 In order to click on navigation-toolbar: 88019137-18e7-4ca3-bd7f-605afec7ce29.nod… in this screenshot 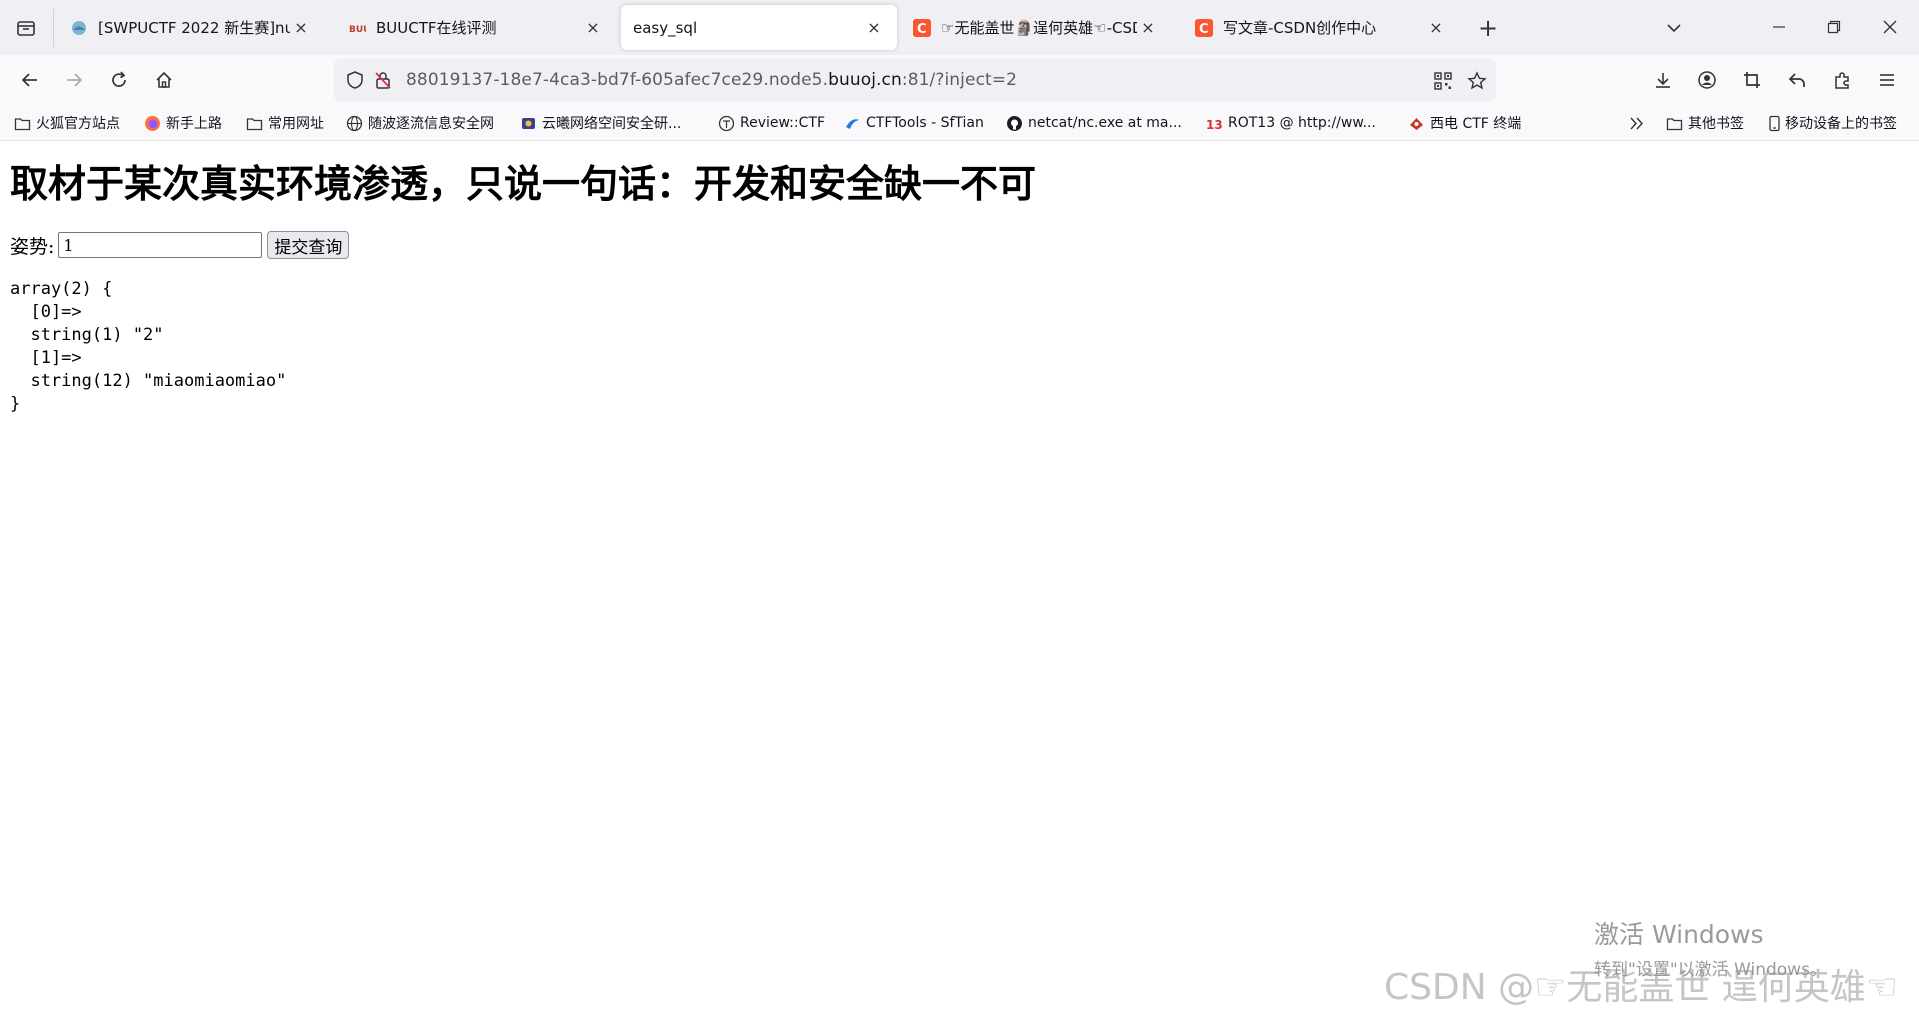, I will do `click(959, 80)`.